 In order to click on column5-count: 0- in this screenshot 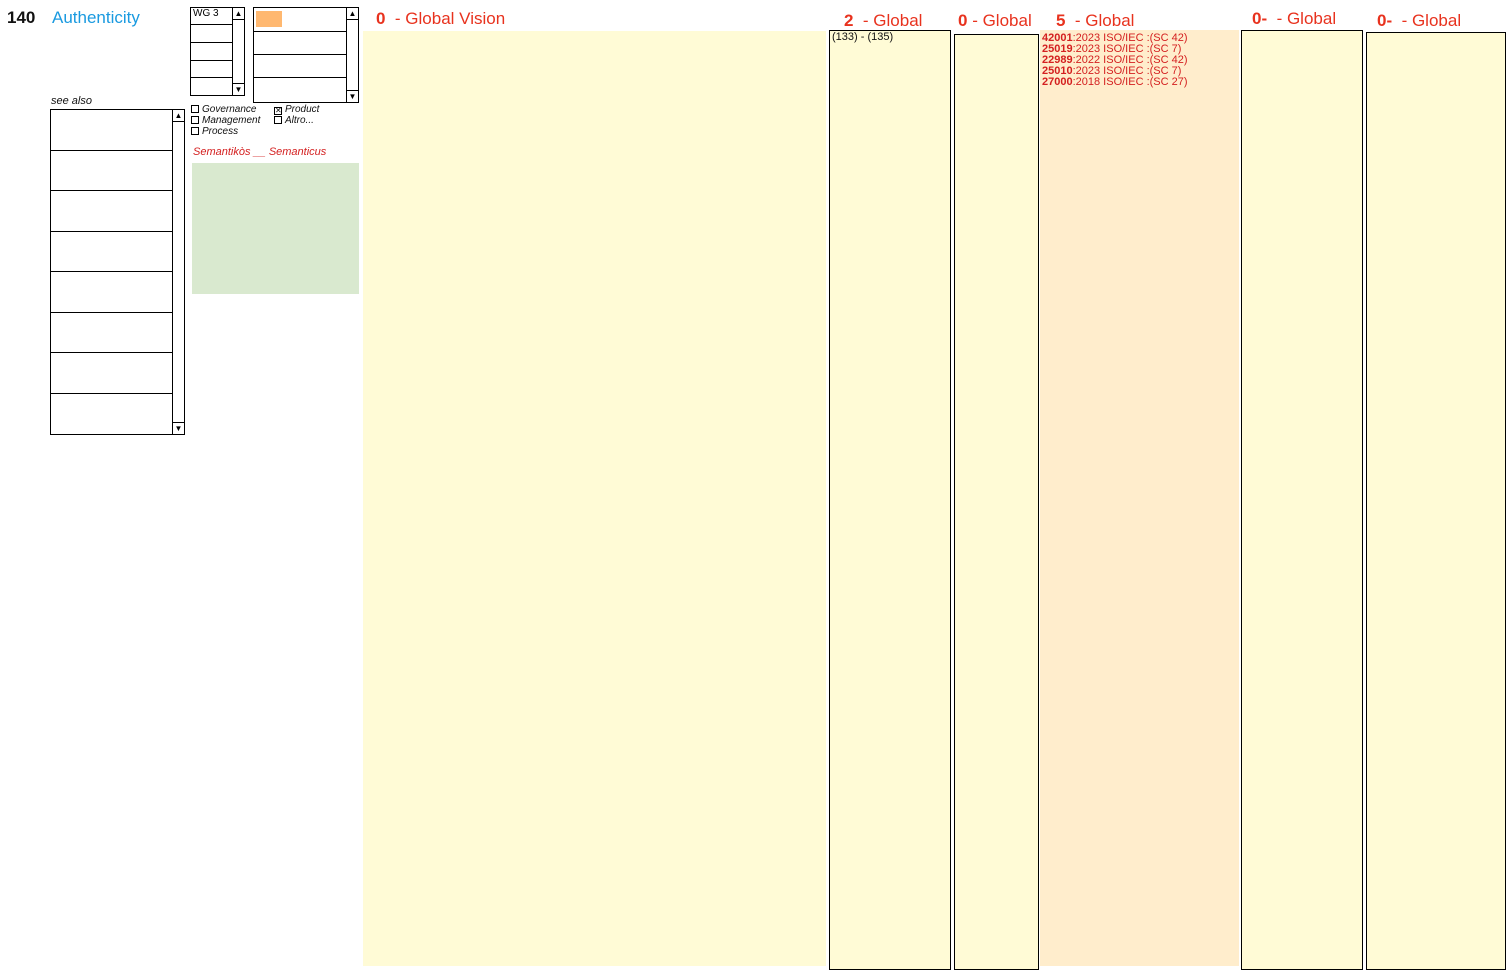, I will do `click(1260, 18)`.